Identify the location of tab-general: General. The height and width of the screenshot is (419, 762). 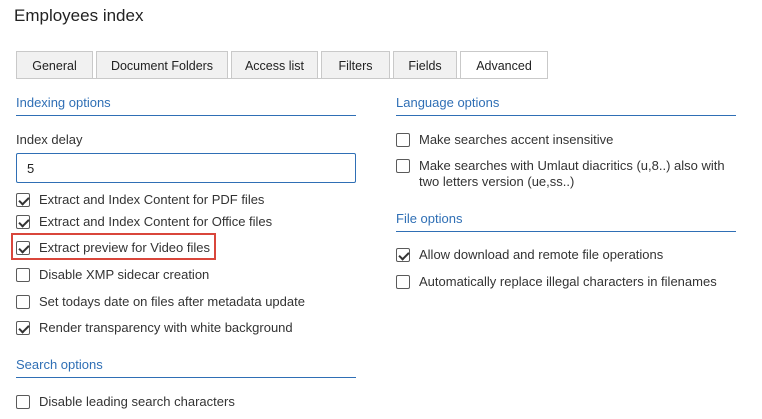
(54, 65).